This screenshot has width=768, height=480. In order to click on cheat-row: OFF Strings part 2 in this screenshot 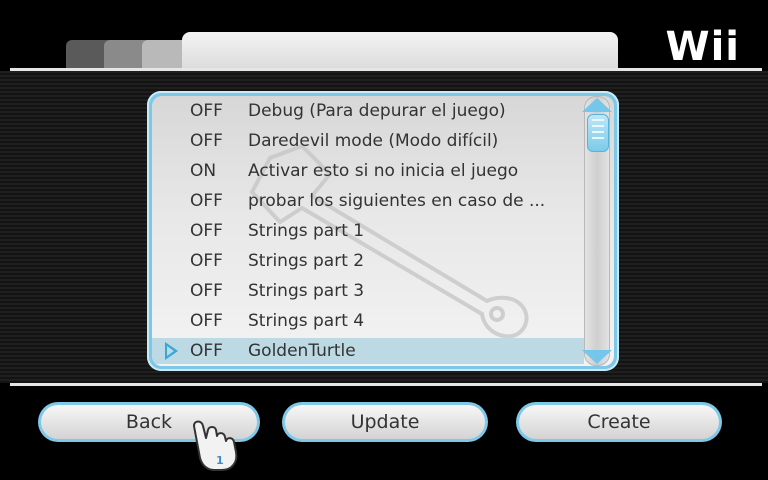, I will do `click(368, 261)`.